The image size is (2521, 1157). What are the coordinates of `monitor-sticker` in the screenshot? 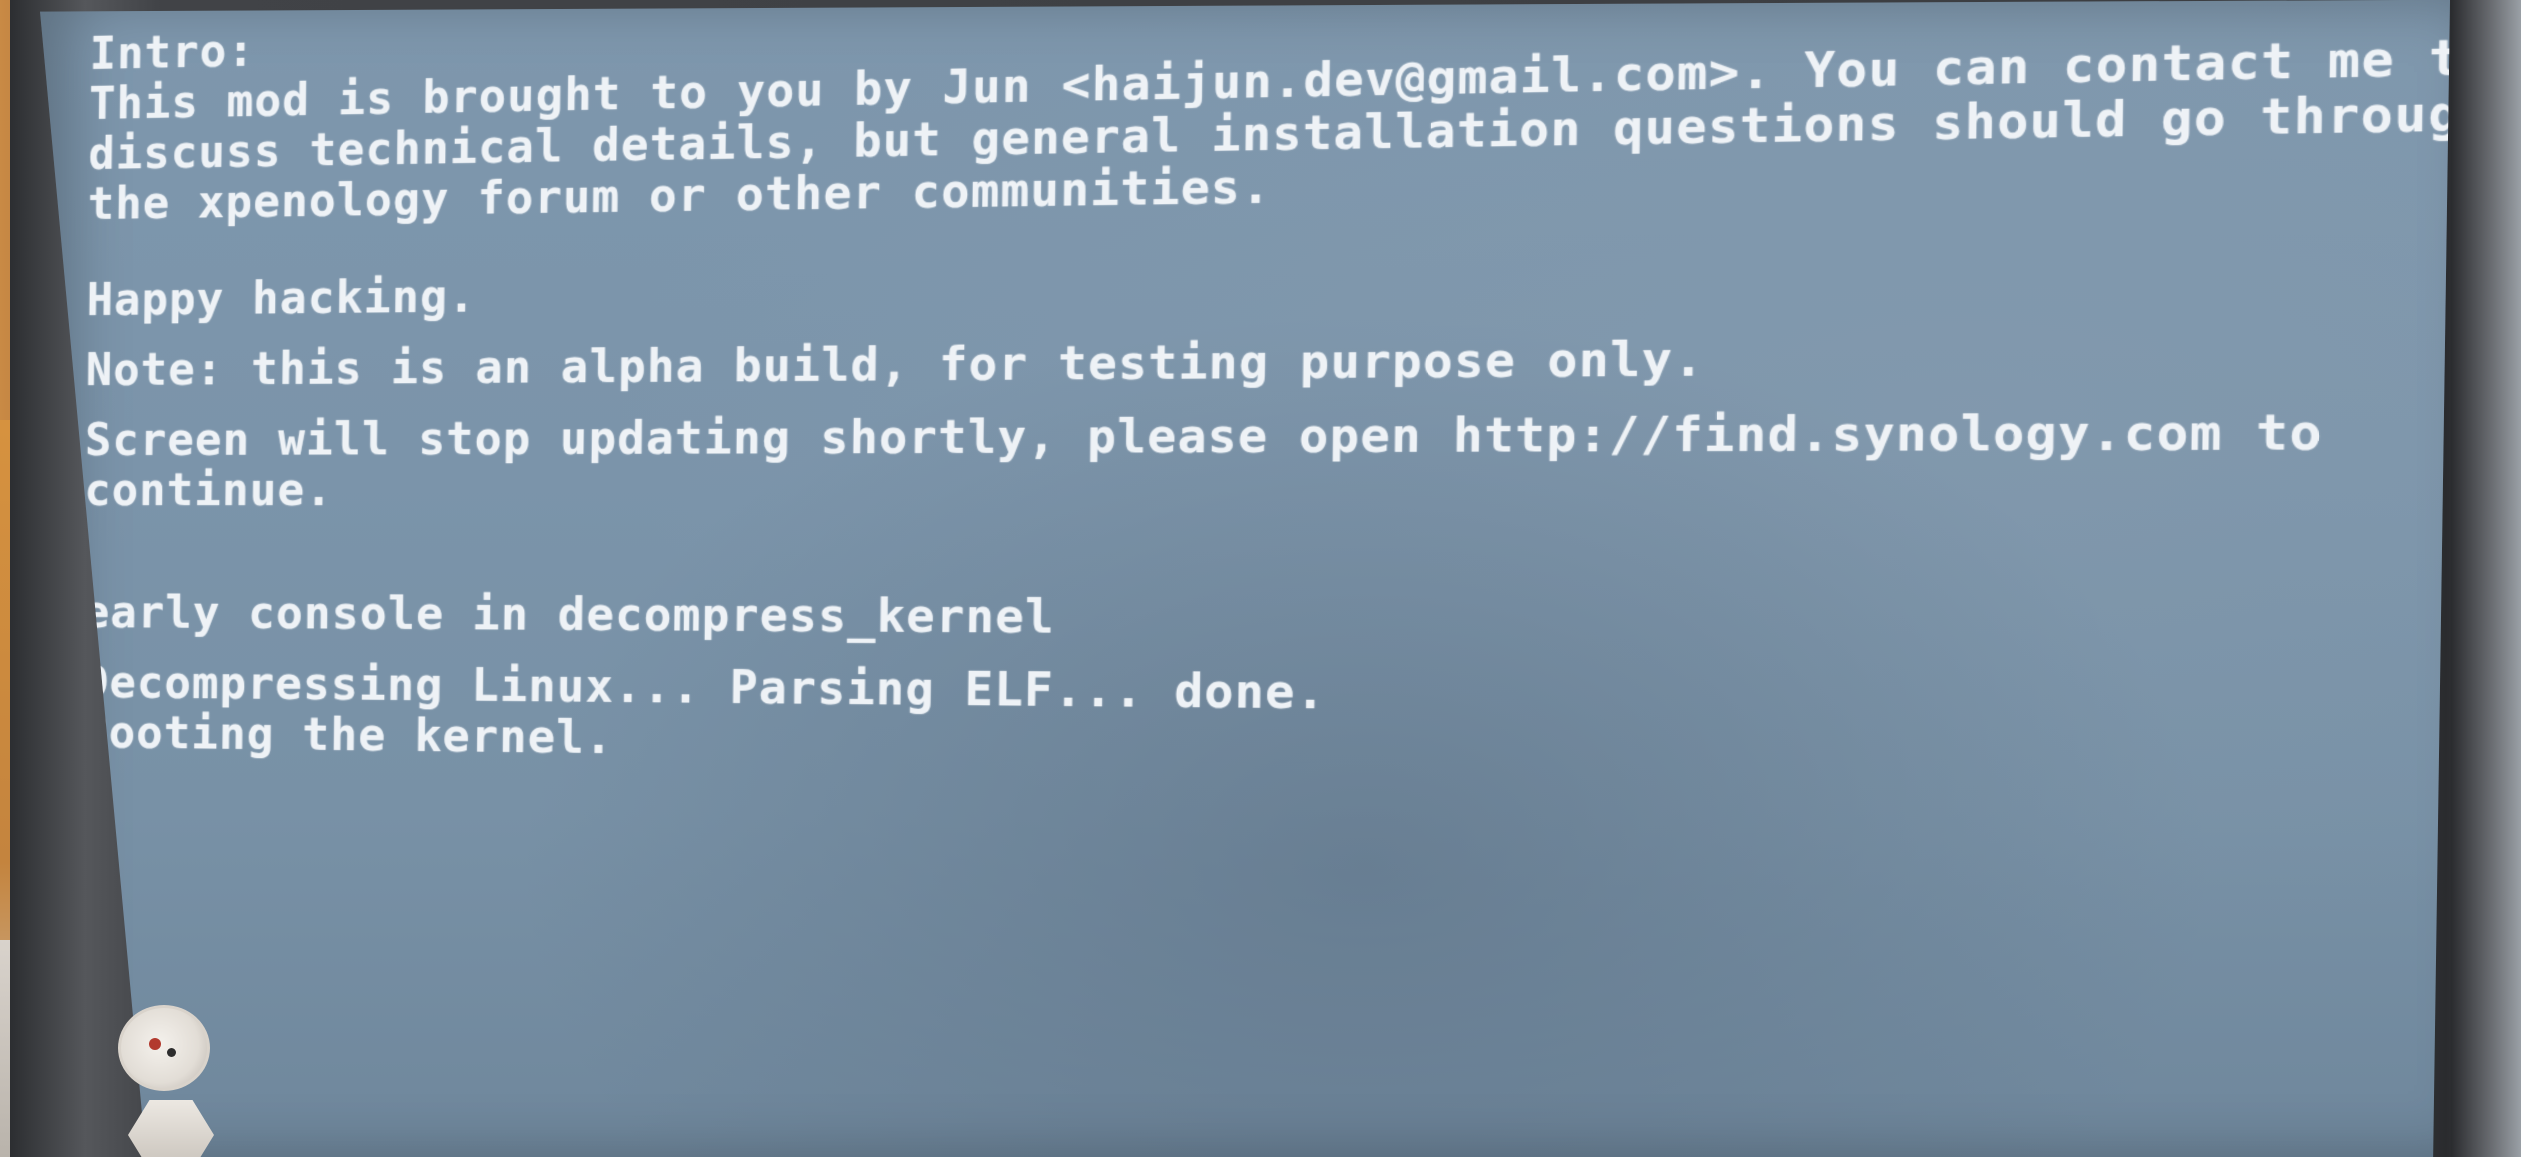 It's located at (164, 1048).